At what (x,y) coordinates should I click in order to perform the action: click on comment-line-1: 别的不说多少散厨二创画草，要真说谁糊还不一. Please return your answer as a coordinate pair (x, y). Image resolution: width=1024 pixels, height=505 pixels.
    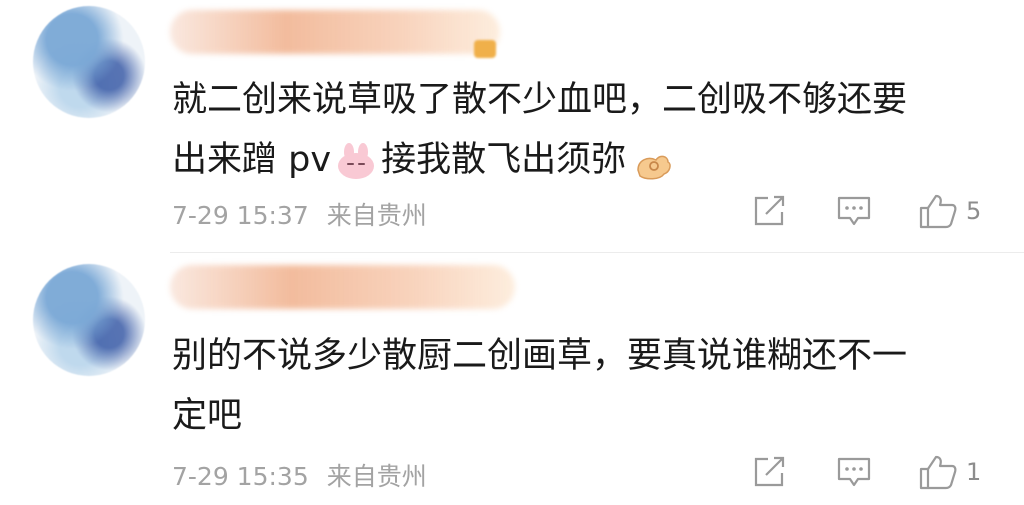
    Looking at the image, I should click on (540, 356).